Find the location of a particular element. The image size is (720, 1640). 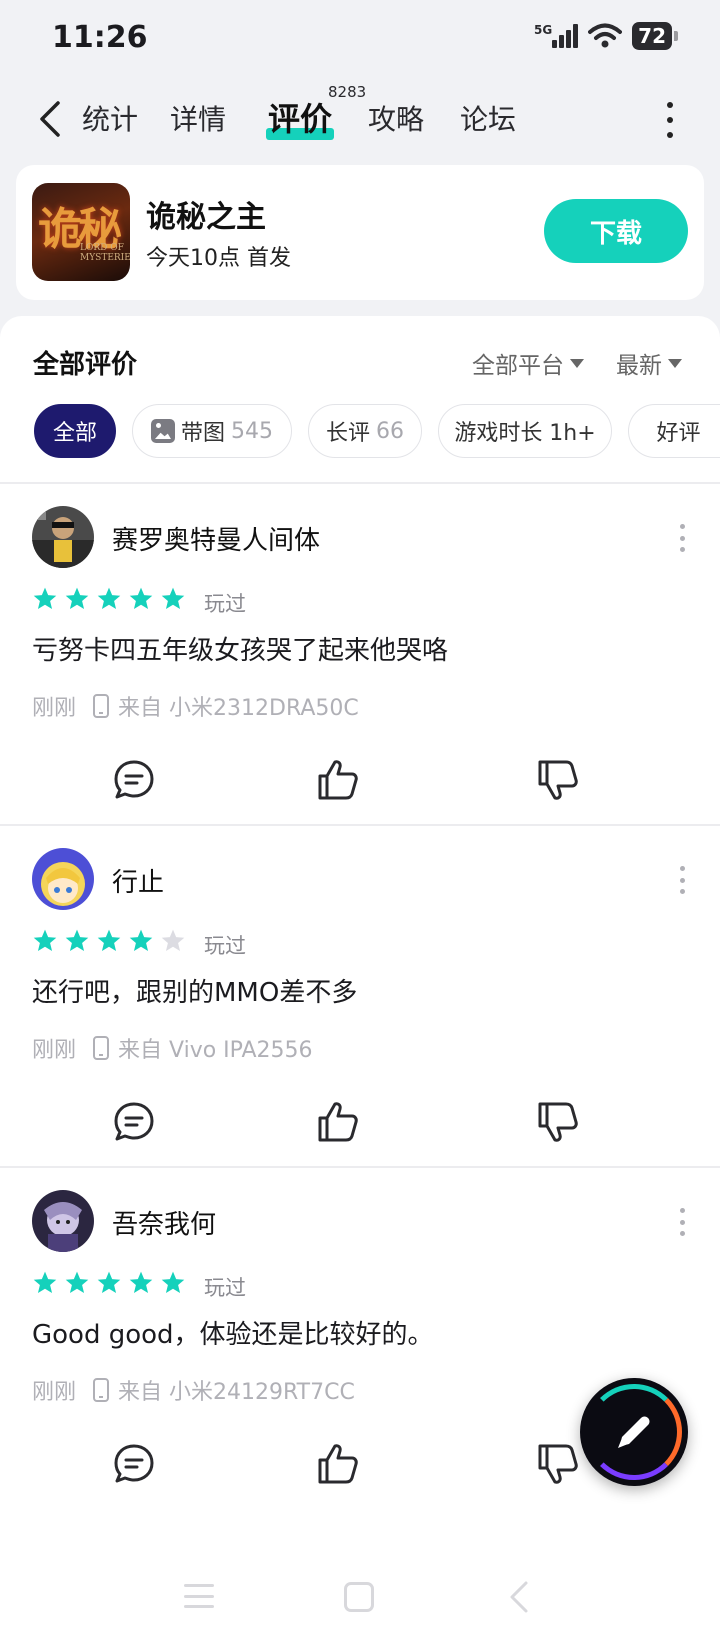

chip-count: 545 is located at coordinates (252, 431).